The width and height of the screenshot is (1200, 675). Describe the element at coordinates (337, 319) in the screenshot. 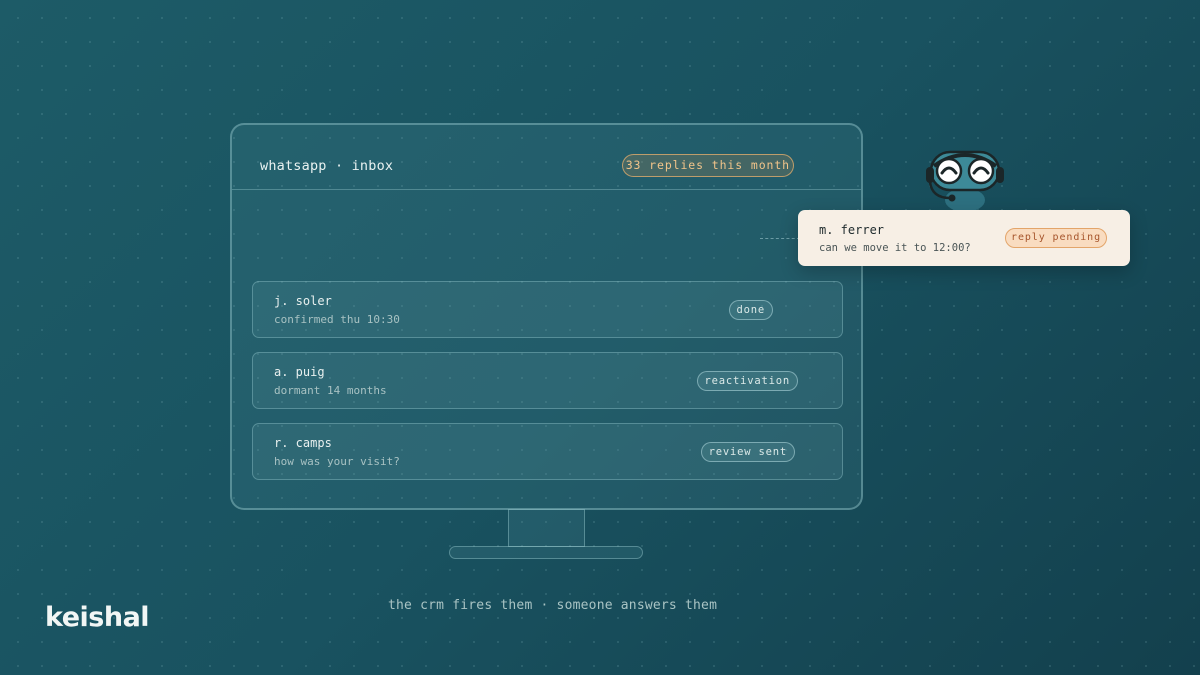

I see `contact-detail: confirmed thu 10:30` at that location.